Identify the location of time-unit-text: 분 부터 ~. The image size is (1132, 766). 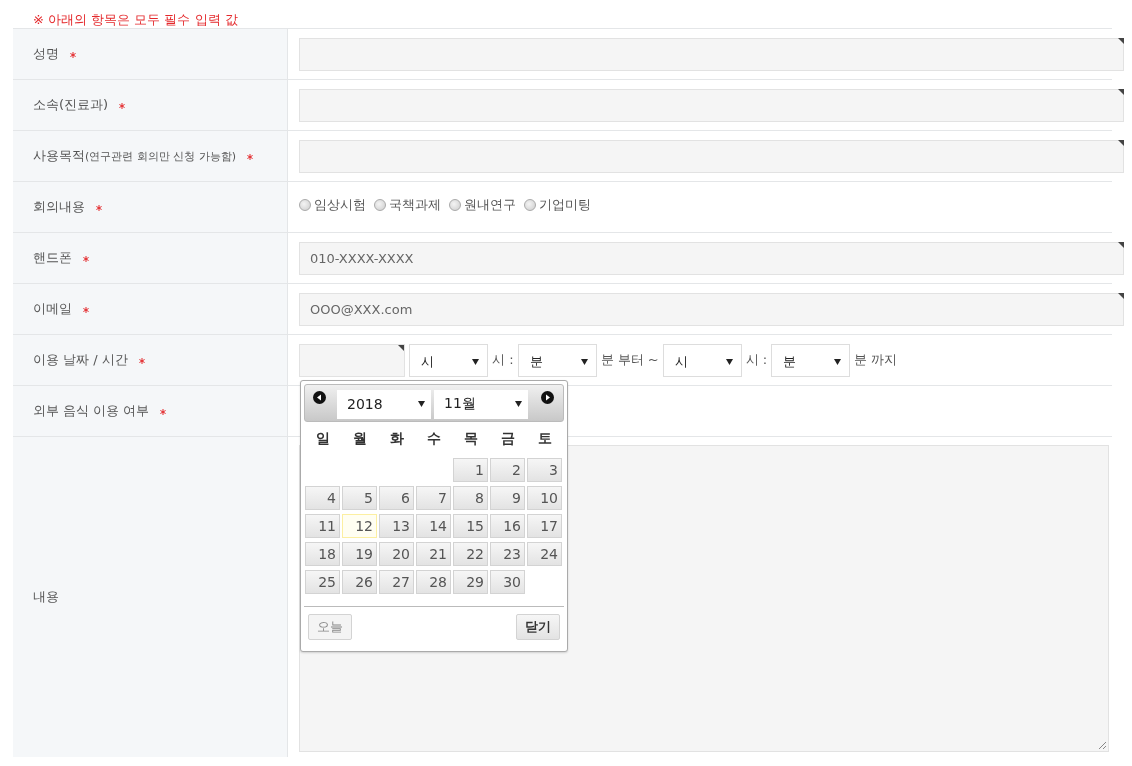
(629, 360).